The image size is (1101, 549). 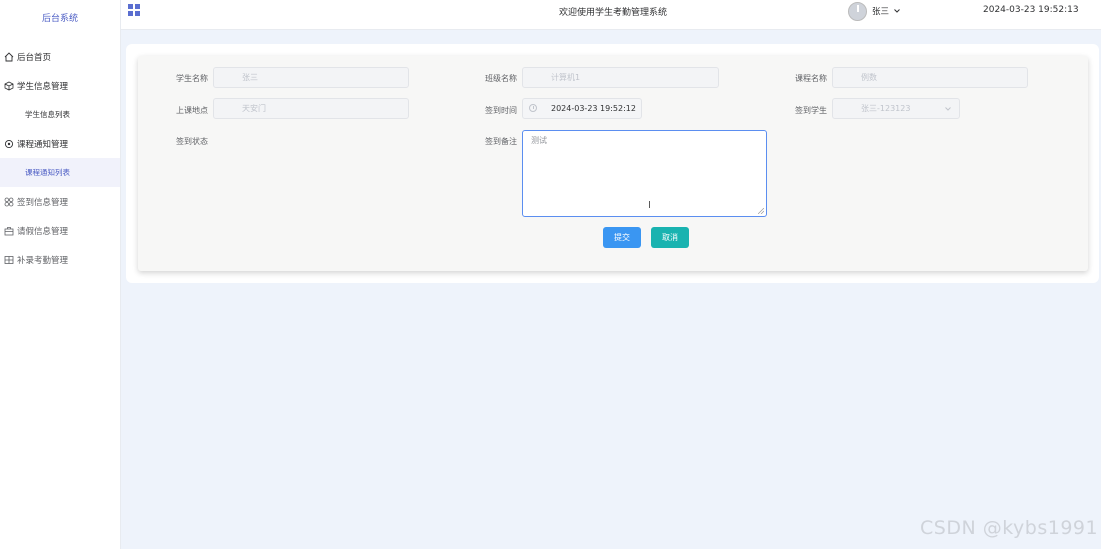 I want to click on resize-handle-icon, so click(x=761, y=211).